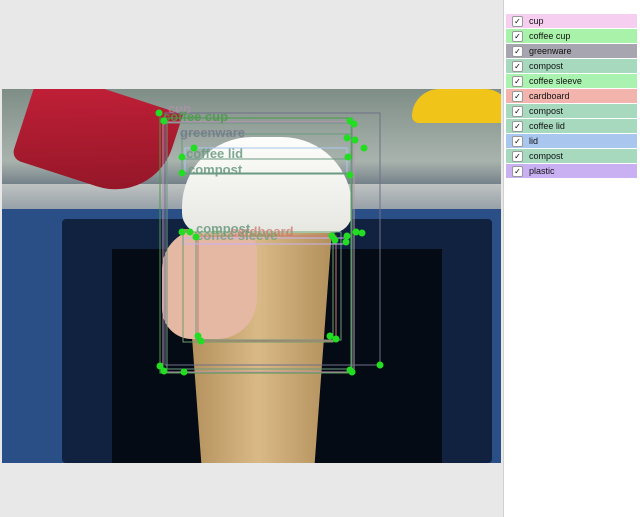  Describe the element at coordinates (571, 96) in the screenshot. I see `label-item: ✓ cardboard` at that location.